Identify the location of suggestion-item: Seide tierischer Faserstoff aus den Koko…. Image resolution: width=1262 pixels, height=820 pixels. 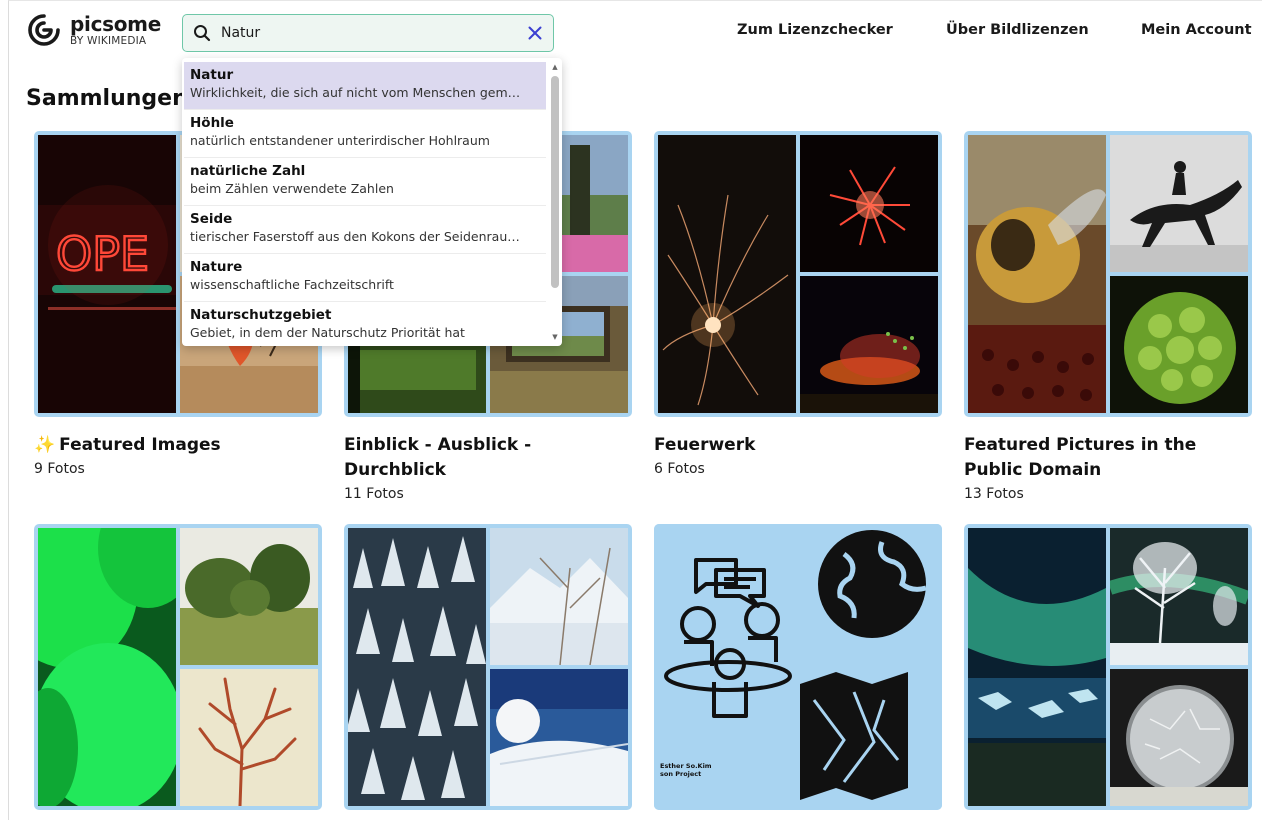
(365, 230).